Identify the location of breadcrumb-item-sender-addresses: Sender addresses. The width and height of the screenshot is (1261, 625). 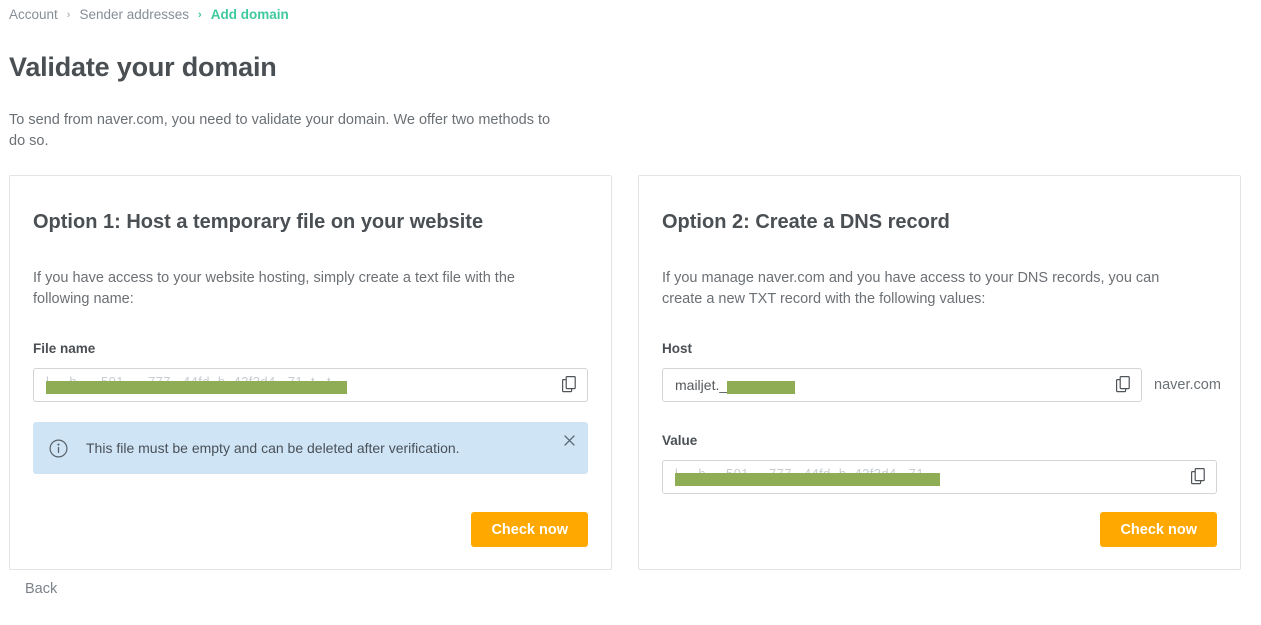
(134, 15).